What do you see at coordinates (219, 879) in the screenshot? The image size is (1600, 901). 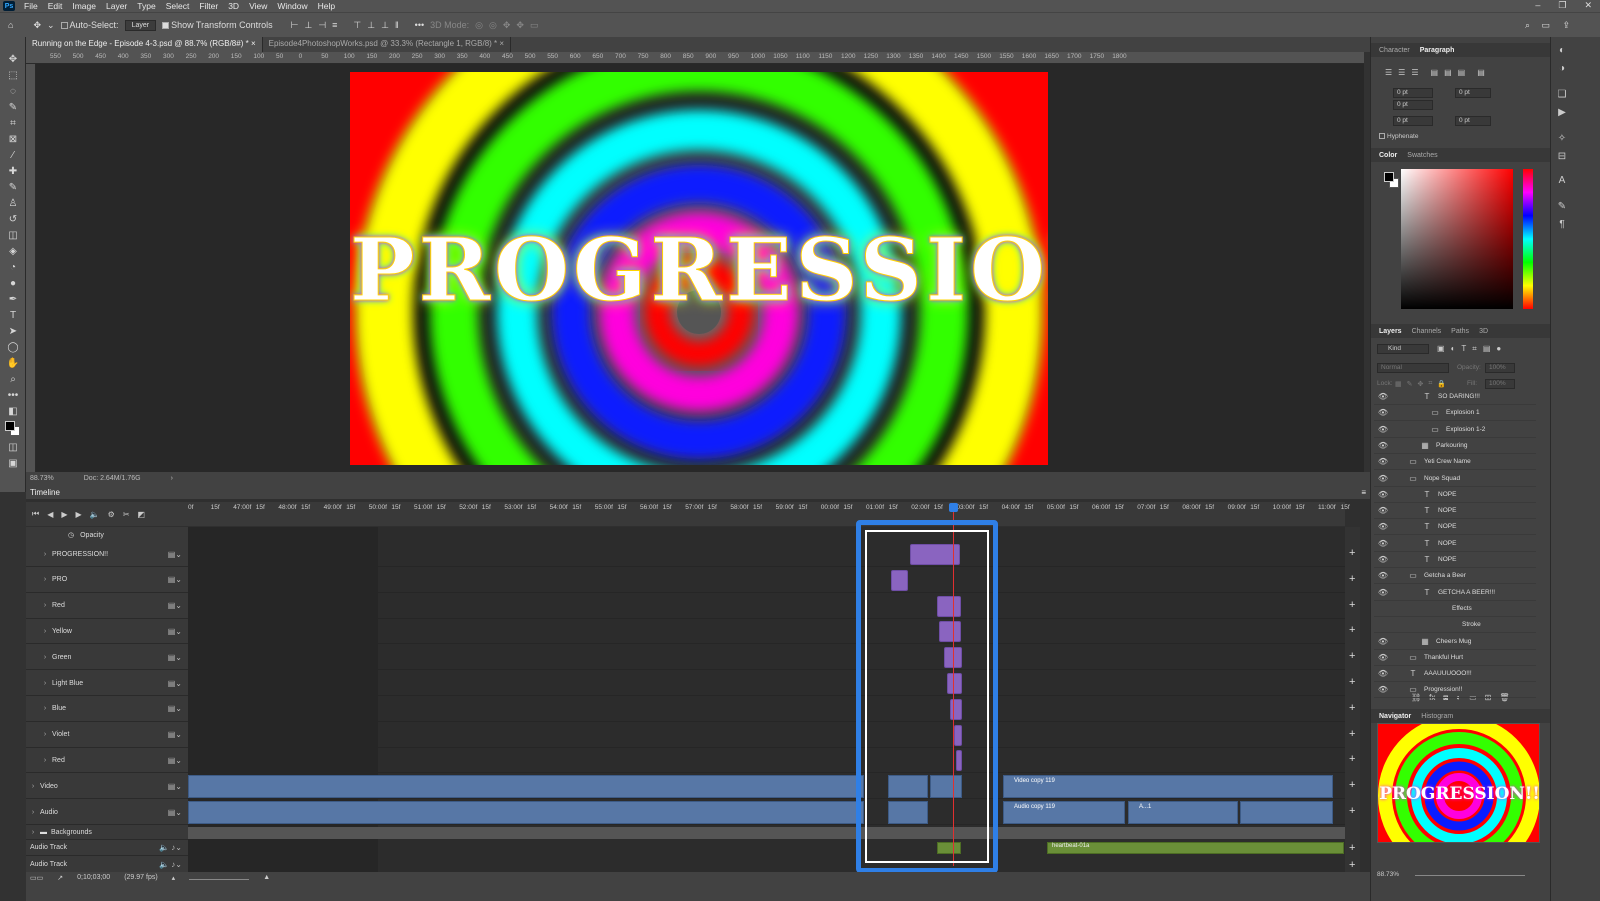 I see `zoom-slider` at bounding box center [219, 879].